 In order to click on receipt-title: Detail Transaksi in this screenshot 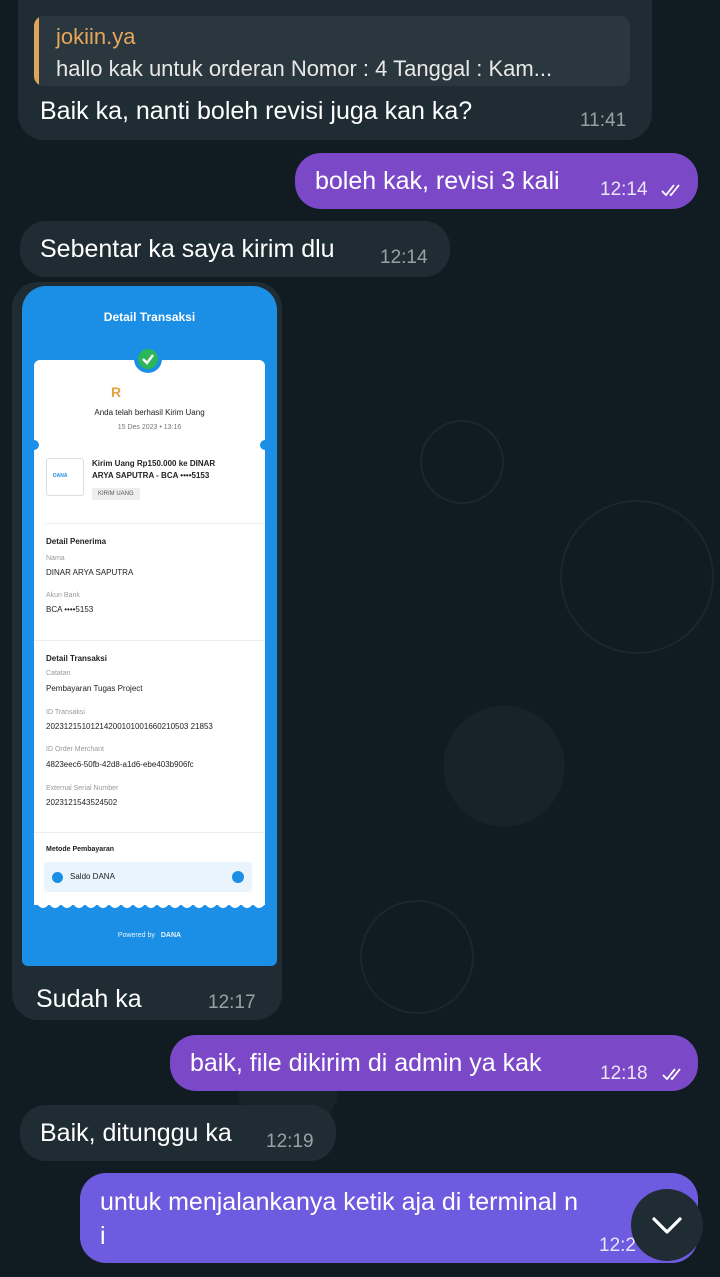, I will do `click(149, 317)`.